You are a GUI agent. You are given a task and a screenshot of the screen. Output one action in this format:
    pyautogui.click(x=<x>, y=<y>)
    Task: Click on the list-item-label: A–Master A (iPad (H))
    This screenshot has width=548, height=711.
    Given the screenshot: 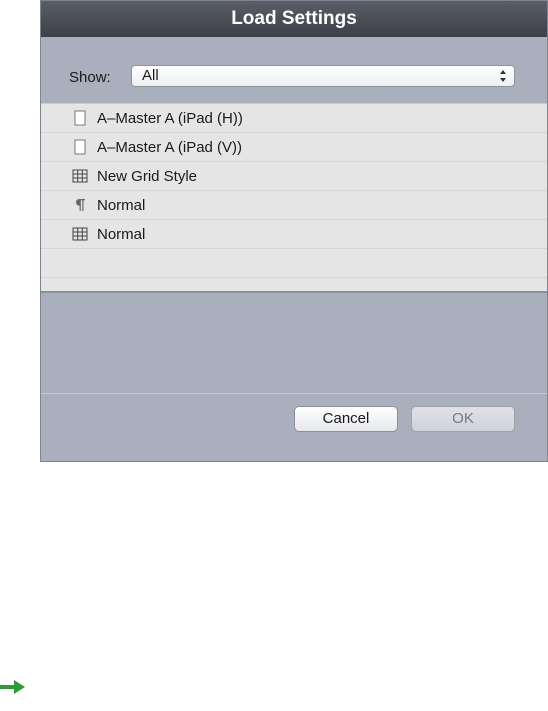 What is the action you would take?
    pyautogui.click(x=170, y=118)
    